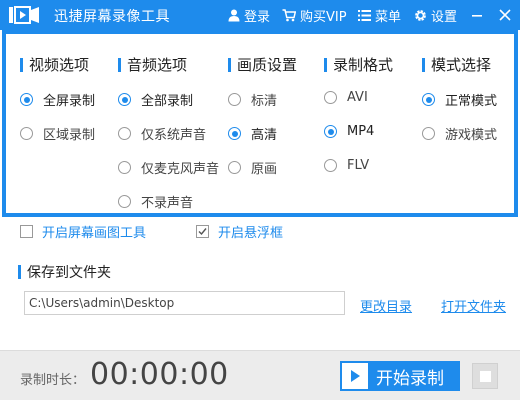 The height and width of the screenshot is (400, 520). What do you see at coordinates (54, 64) in the screenshot?
I see `video-options-title: 视频选项` at bounding box center [54, 64].